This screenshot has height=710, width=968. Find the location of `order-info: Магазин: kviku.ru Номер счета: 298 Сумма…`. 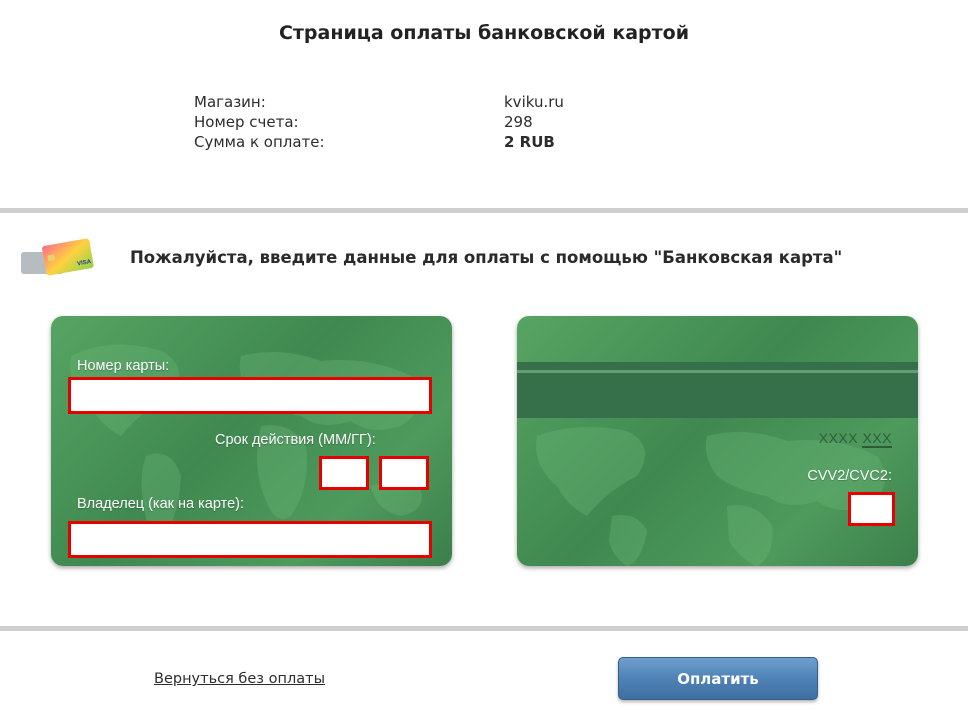

order-info: Магазин: kviku.ru Номер счета: 298 Сумма… is located at coordinates (394, 122).